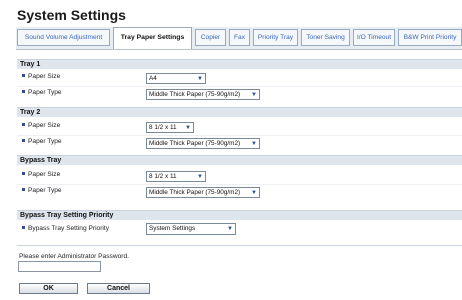  Describe the element at coordinates (44, 125) in the screenshot. I see `tray2-paper-size-label-text: Paper Size` at that location.